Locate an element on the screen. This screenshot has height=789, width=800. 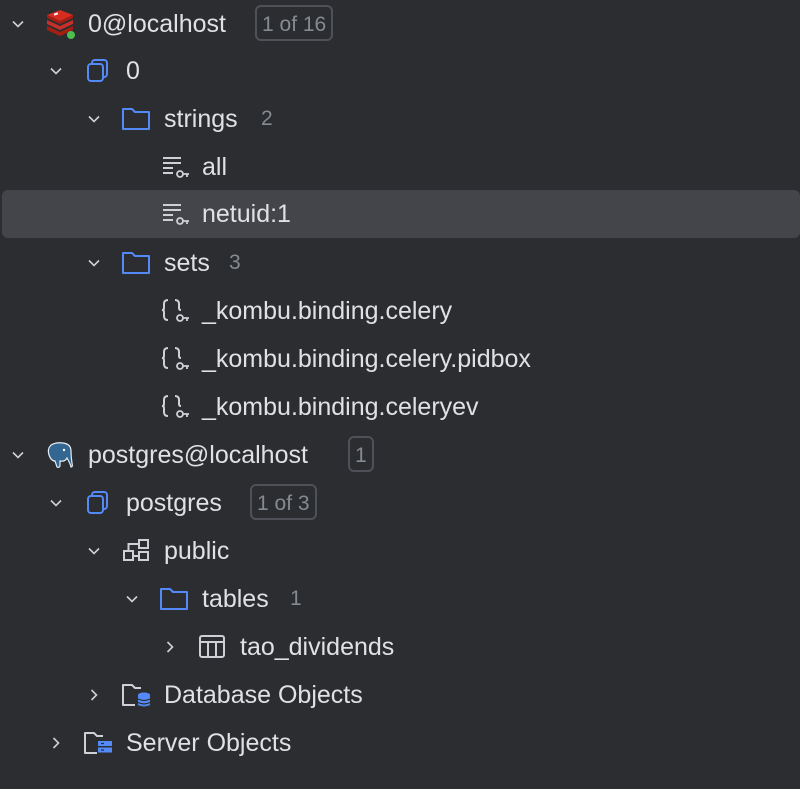
folder-label: sets is located at coordinates (187, 263).